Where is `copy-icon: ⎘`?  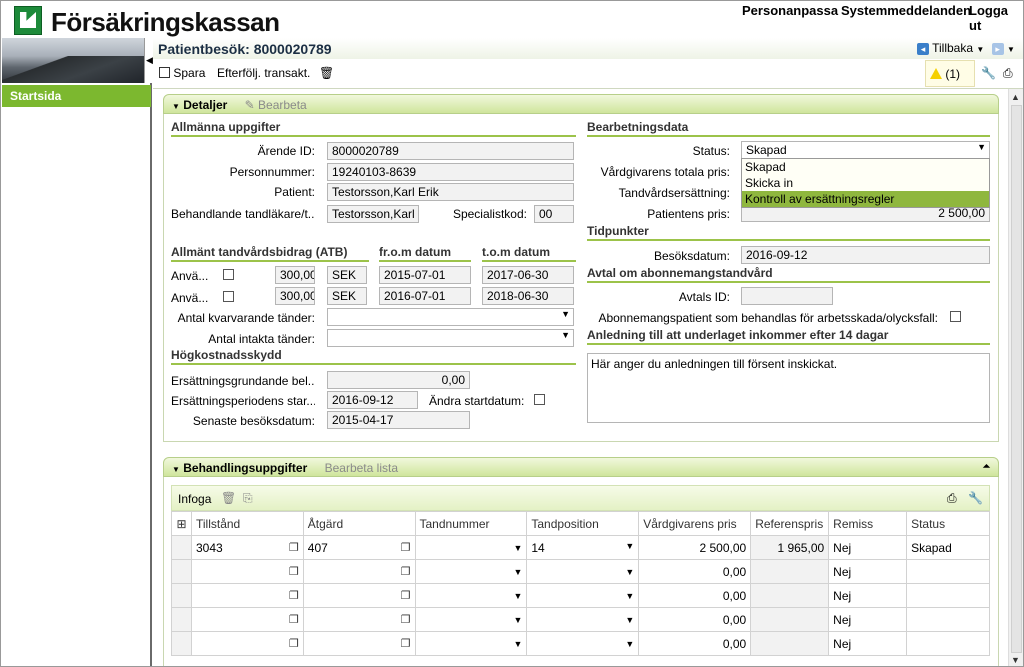 copy-icon: ⎘ is located at coordinates (248, 498).